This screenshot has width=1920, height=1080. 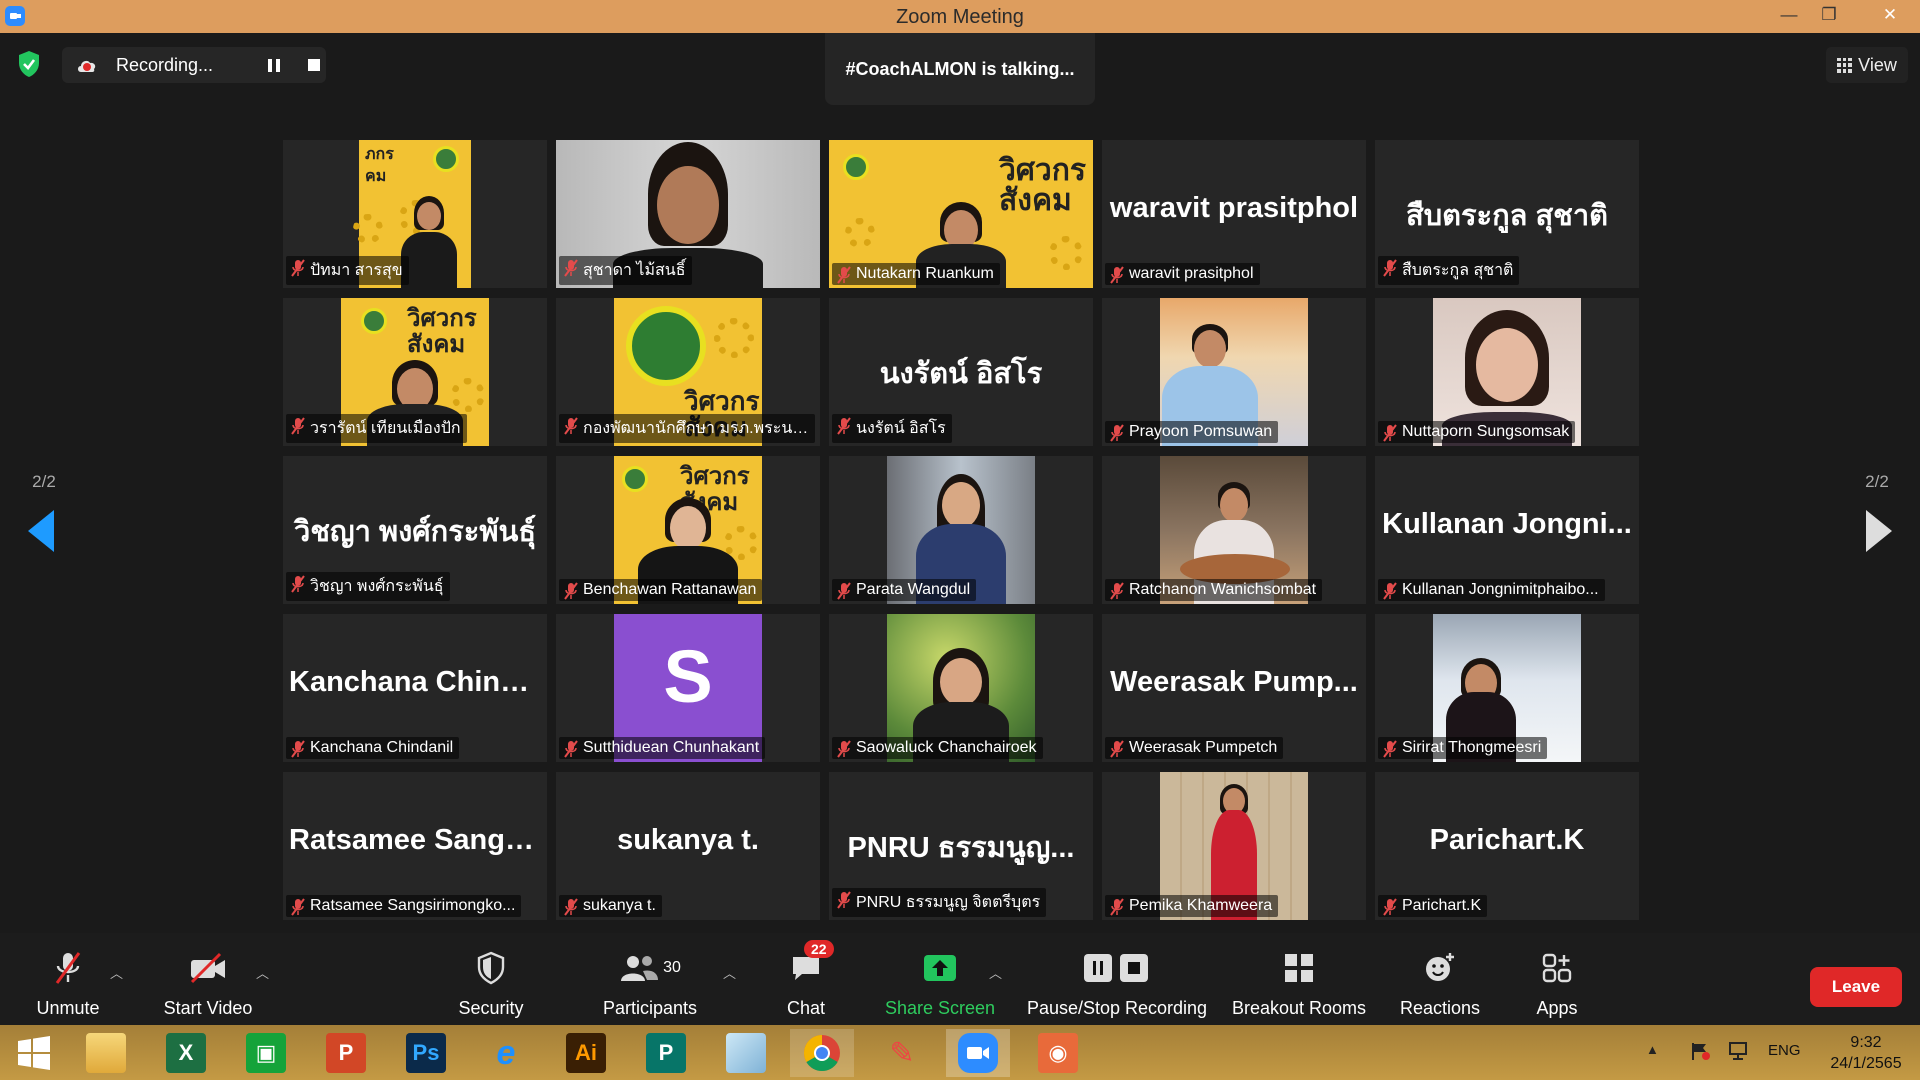 What do you see at coordinates (373, 748) in the screenshot?
I see `participant-name: Kanchana Chindanil` at bounding box center [373, 748].